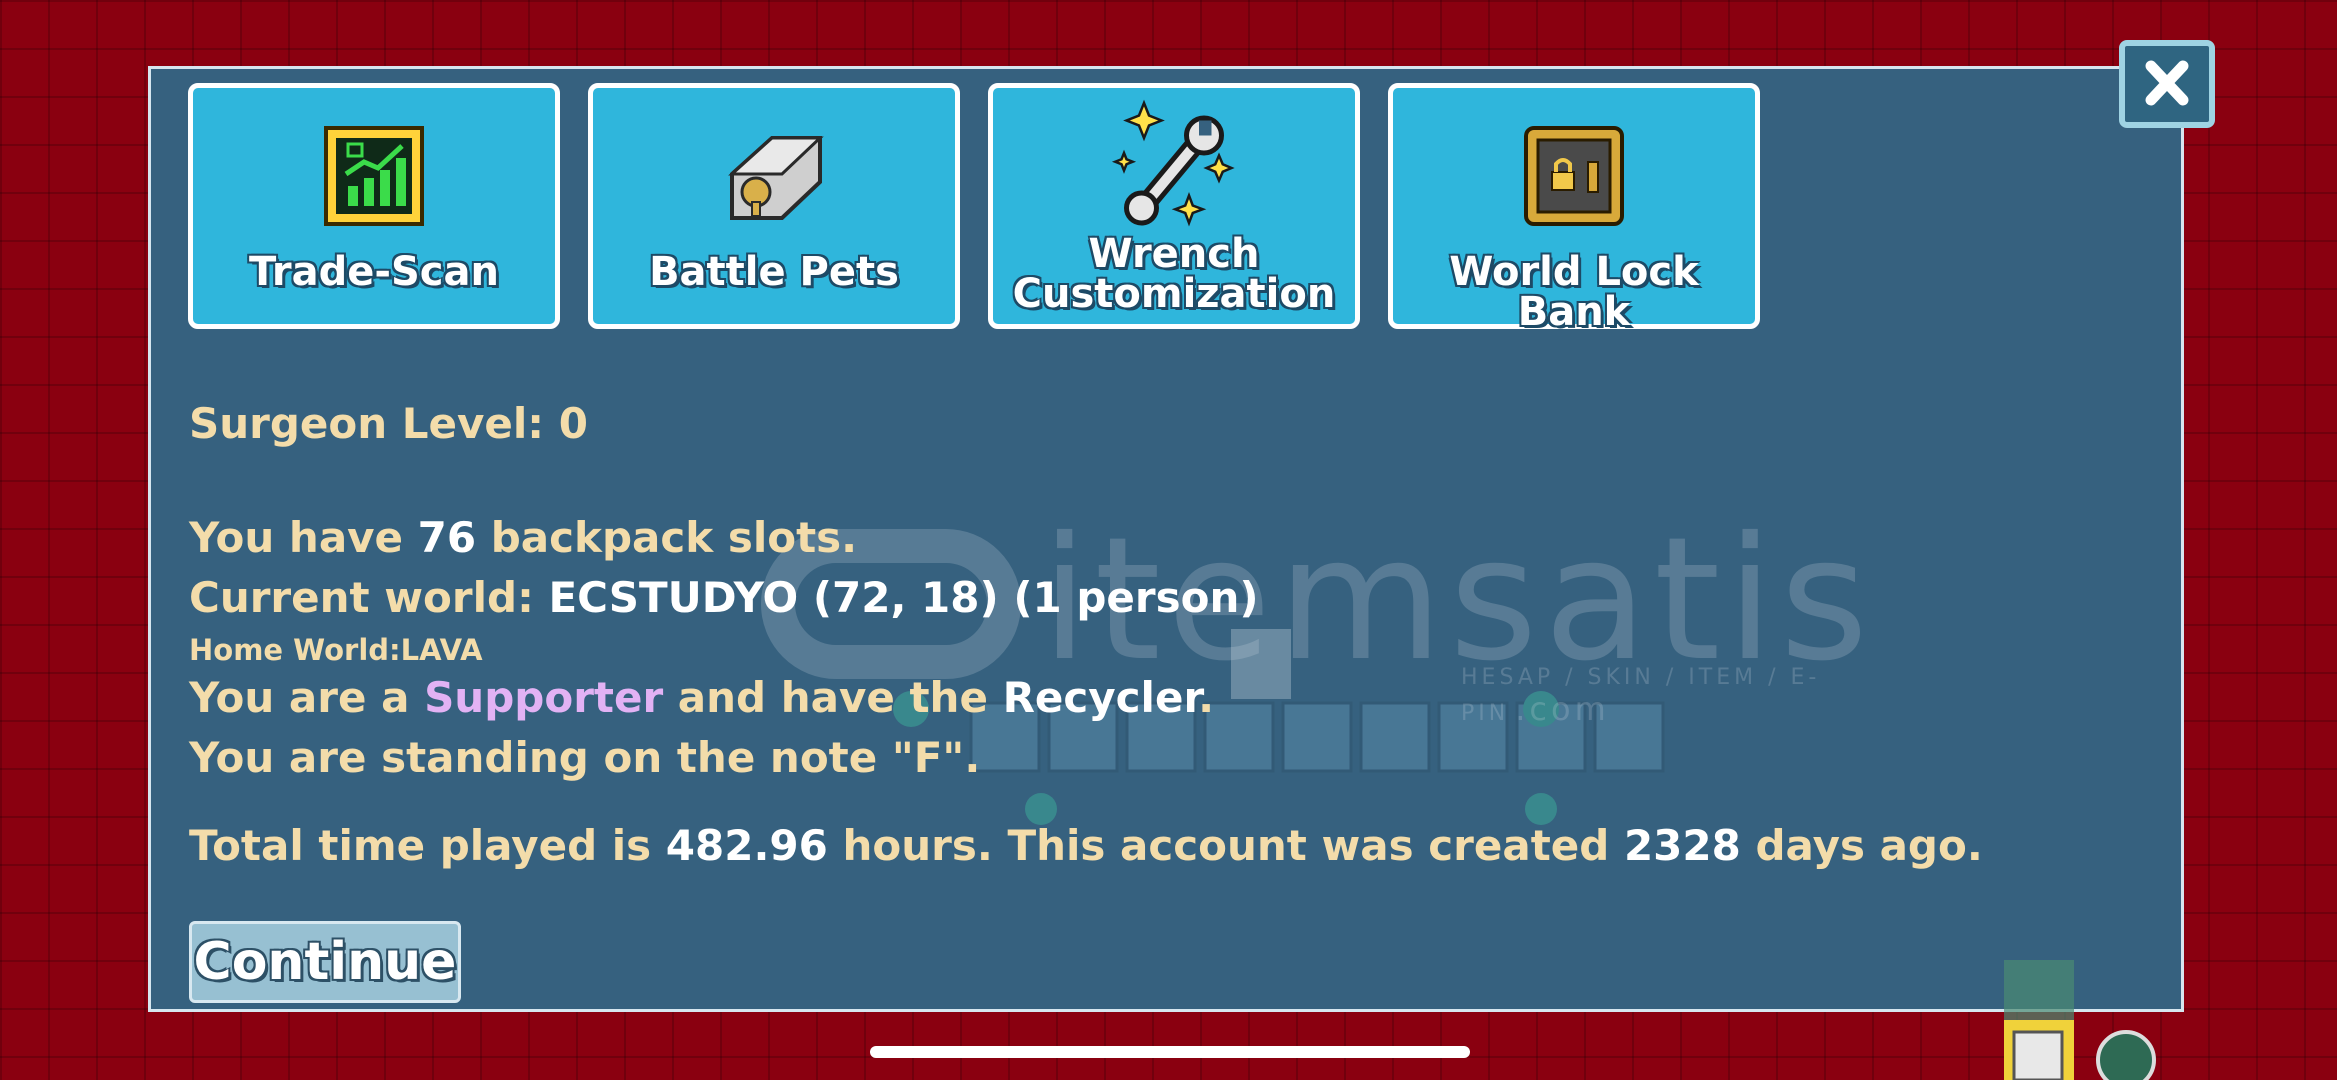  I want to click on wrench-label-line2: Customization, so click(1174, 294).